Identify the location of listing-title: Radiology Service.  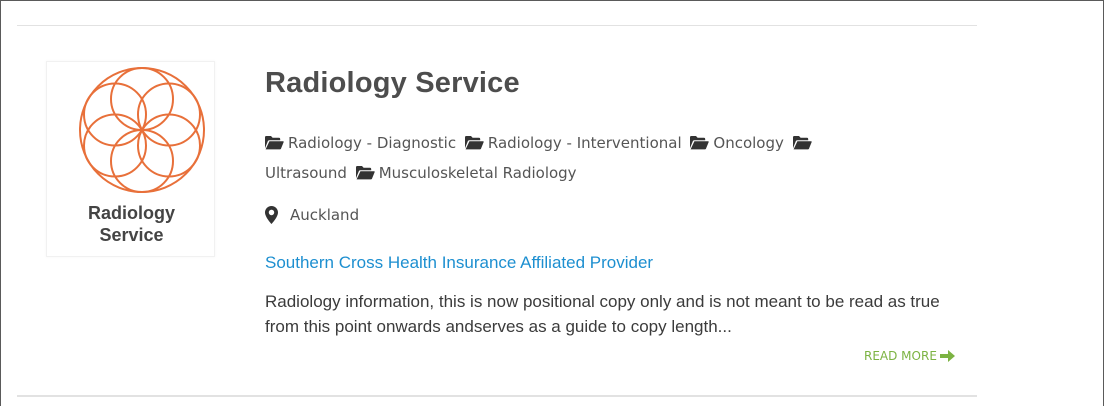
(392, 83).